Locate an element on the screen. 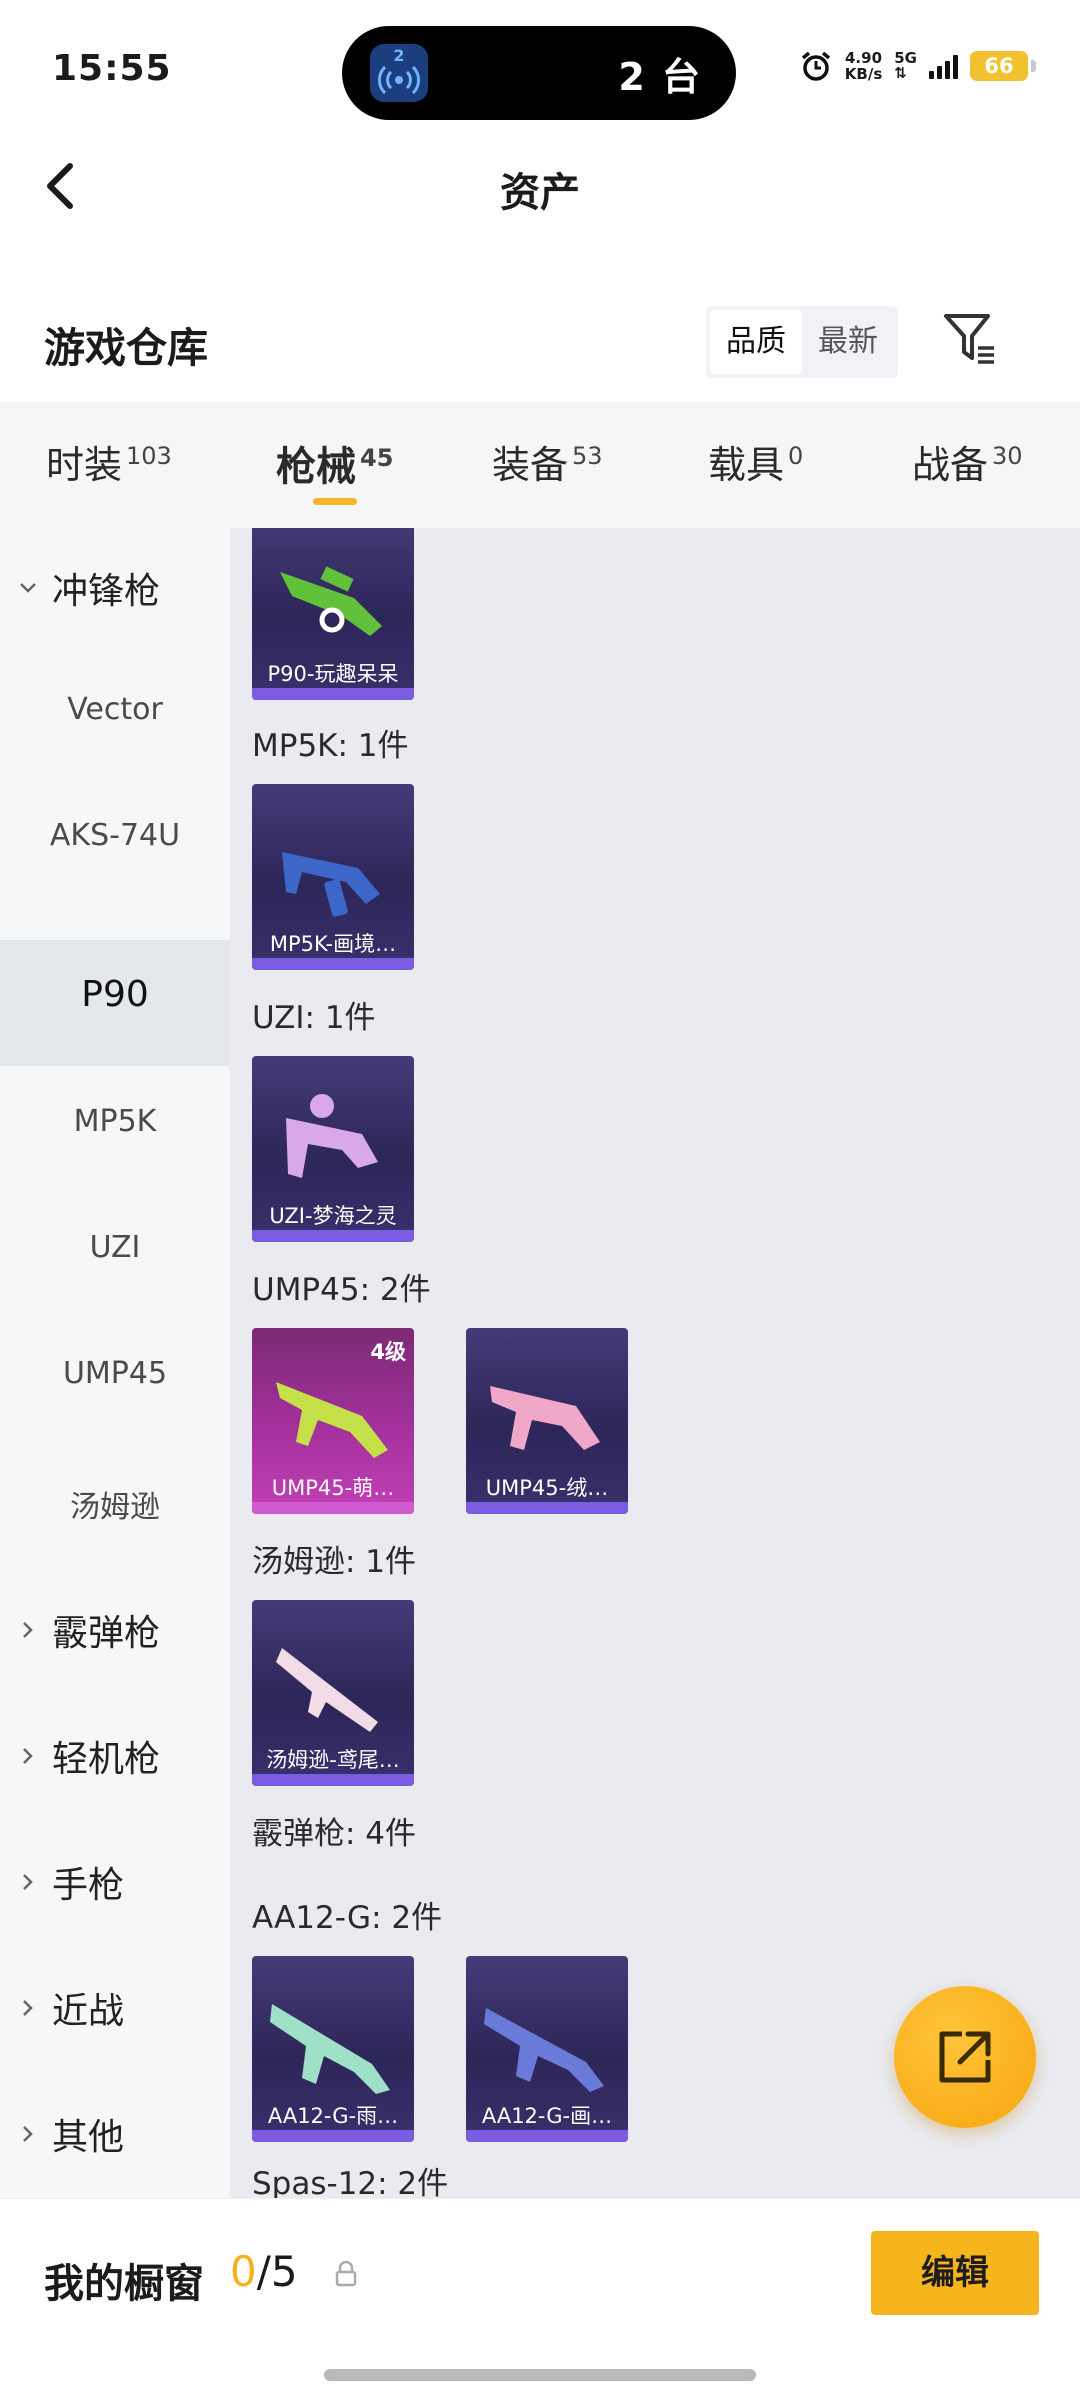 Image resolution: width=1080 pixels, height=2400 pixels. category-tabs: 时装 103 枪械 45 装备 53 载具 0 战备 30 is located at coordinates (540, 465).